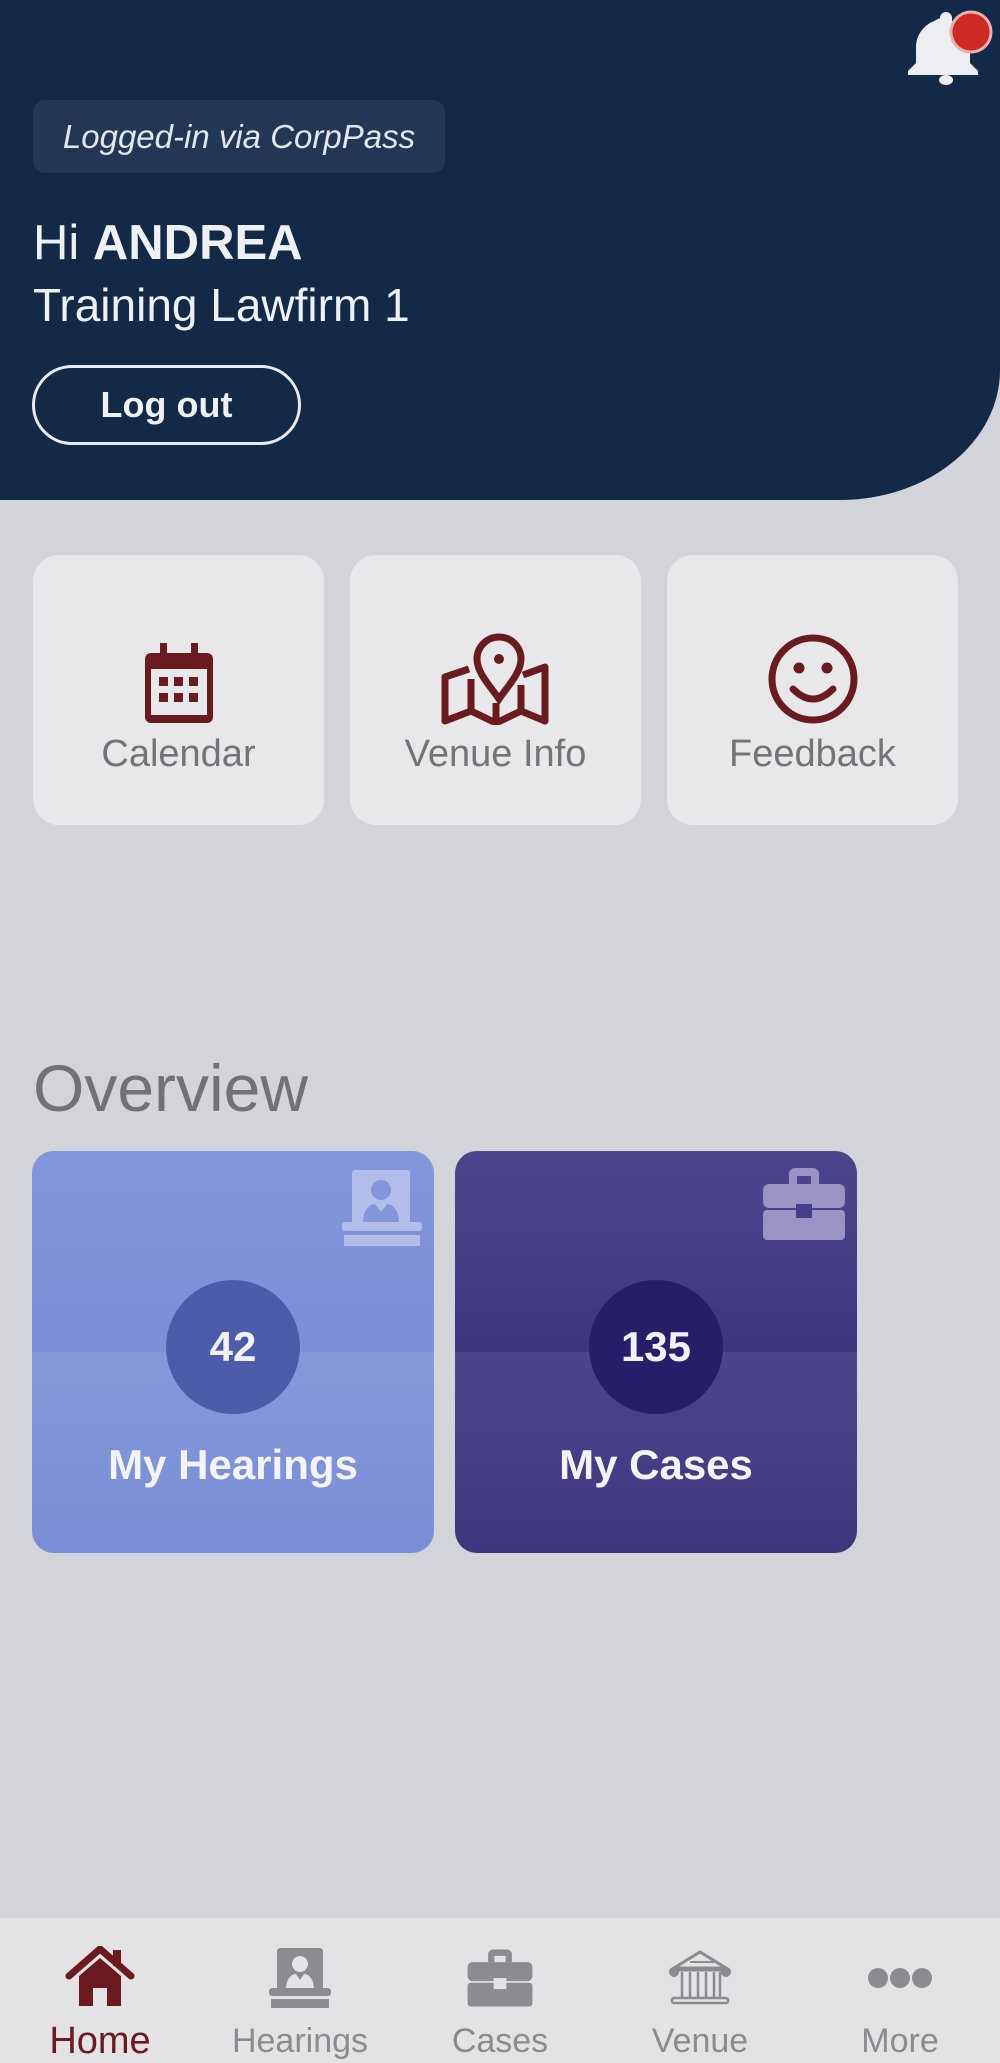 This screenshot has height=2063, width=1000. I want to click on tab-home: Home, so click(100, 1990).